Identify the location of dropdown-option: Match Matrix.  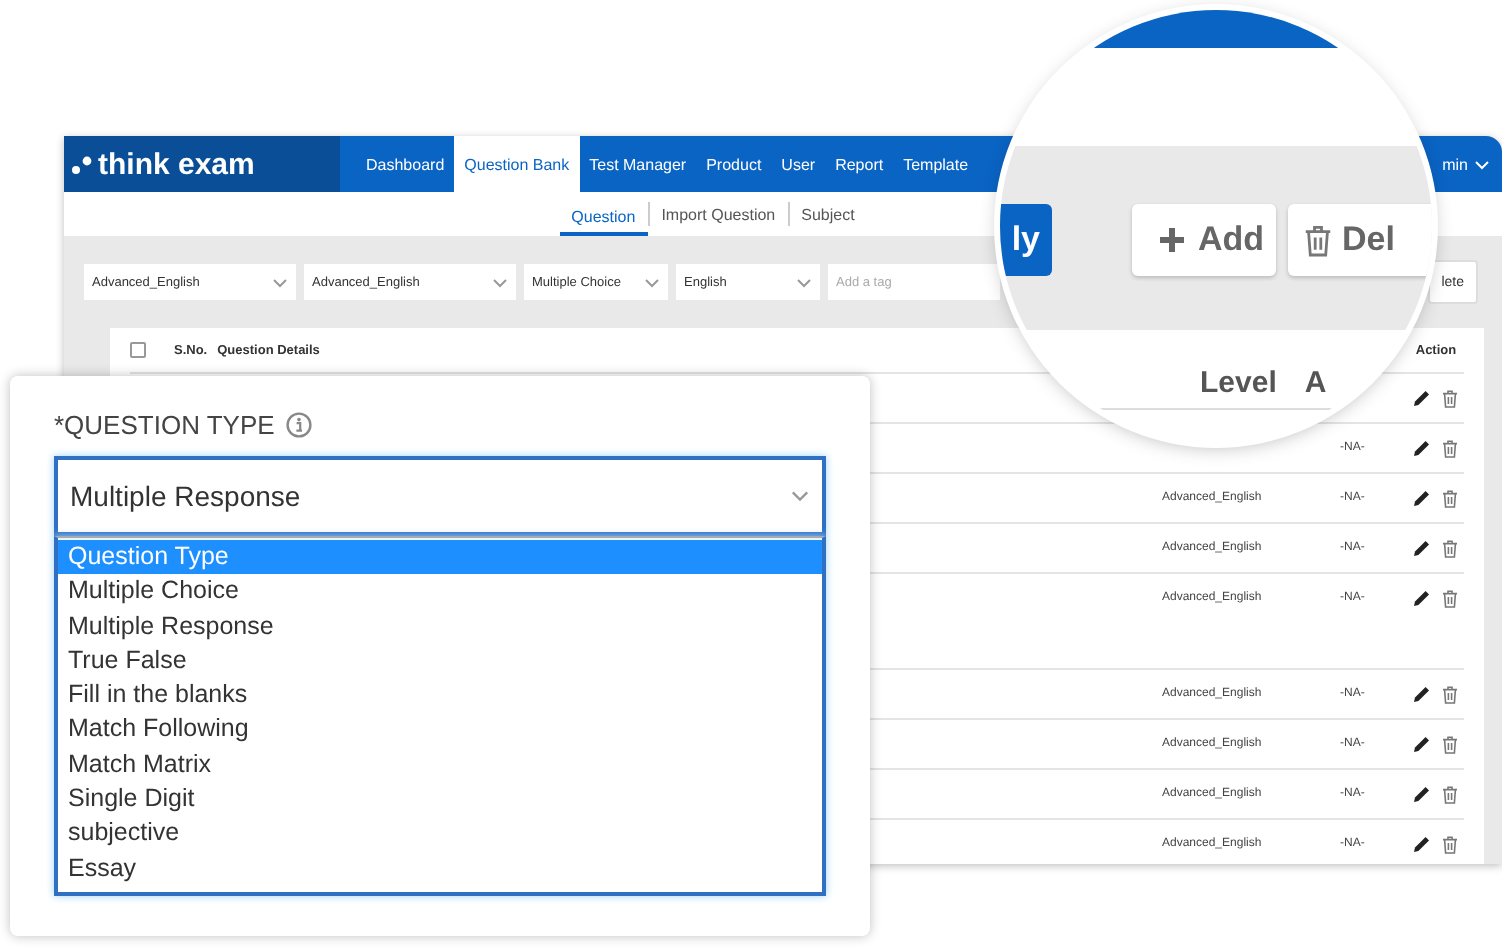
(440, 765).